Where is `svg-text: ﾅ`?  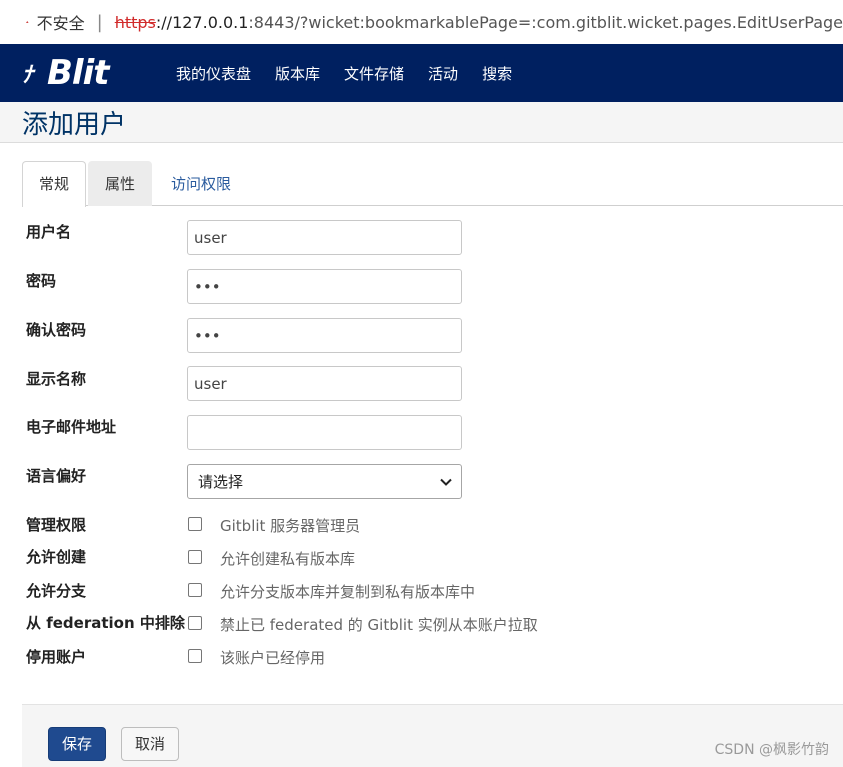 svg-text: ﾅ is located at coordinates (29, 75).